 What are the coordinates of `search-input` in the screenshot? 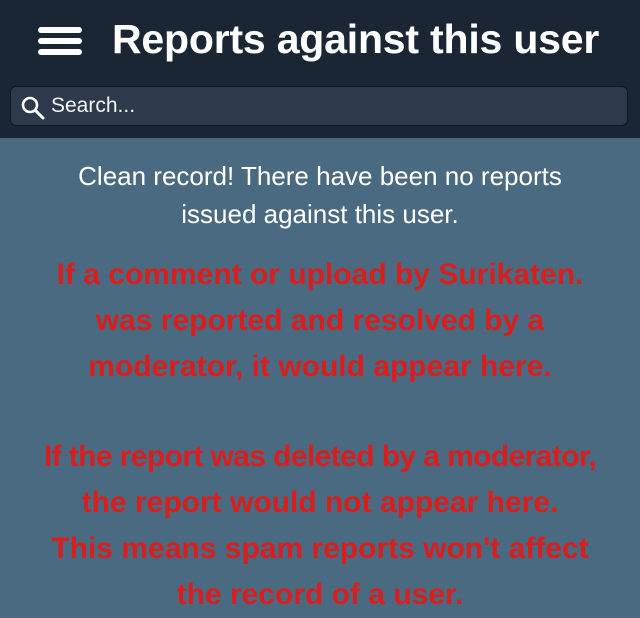 It's located at (336, 106).